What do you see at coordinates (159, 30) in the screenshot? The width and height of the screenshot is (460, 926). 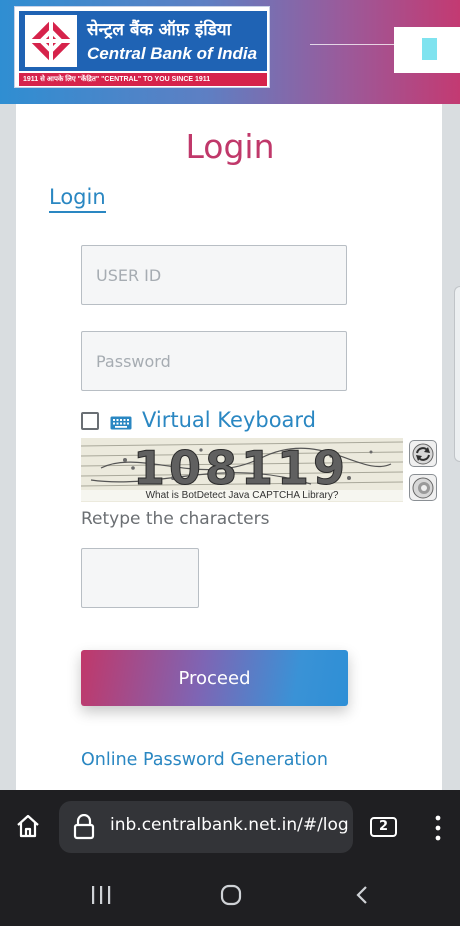 I see `logo-hindi-name: सेन्ट्रल बैंक ऑफ़ इंडिया` at bounding box center [159, 30].